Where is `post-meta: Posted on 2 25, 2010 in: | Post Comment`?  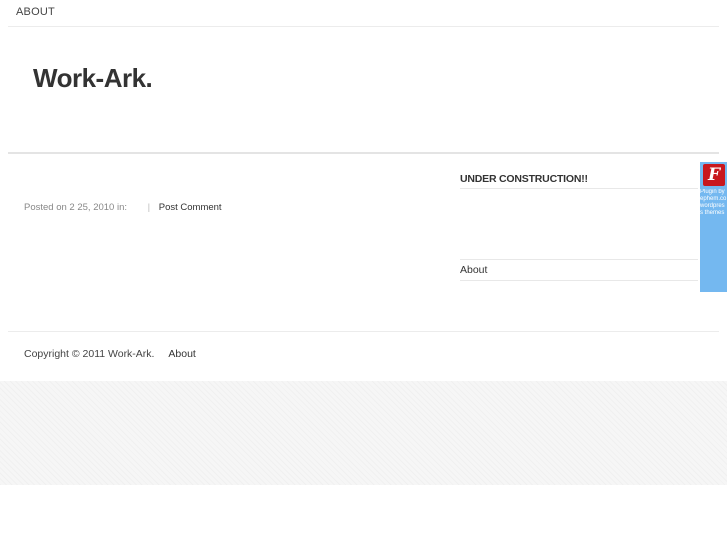 post-meta: Posted on 2 25, 2010 in: | Post Comment is located at coordinates (123, 207).